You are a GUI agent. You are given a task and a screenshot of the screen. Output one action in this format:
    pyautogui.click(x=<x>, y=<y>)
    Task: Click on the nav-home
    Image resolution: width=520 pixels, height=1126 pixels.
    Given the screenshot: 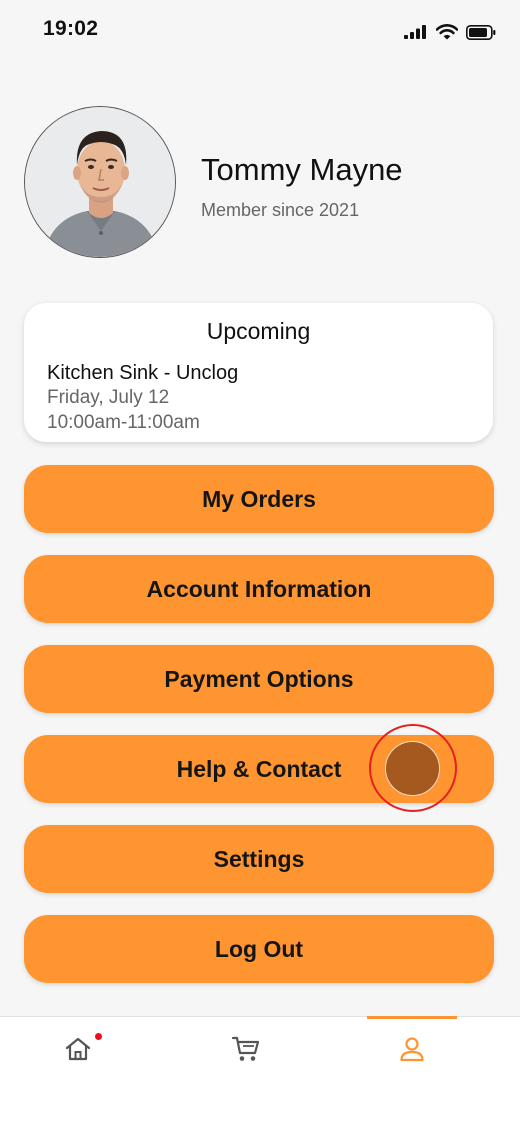 What is the action you would take?
    pyautogui.click(x=78, y=1049)
    